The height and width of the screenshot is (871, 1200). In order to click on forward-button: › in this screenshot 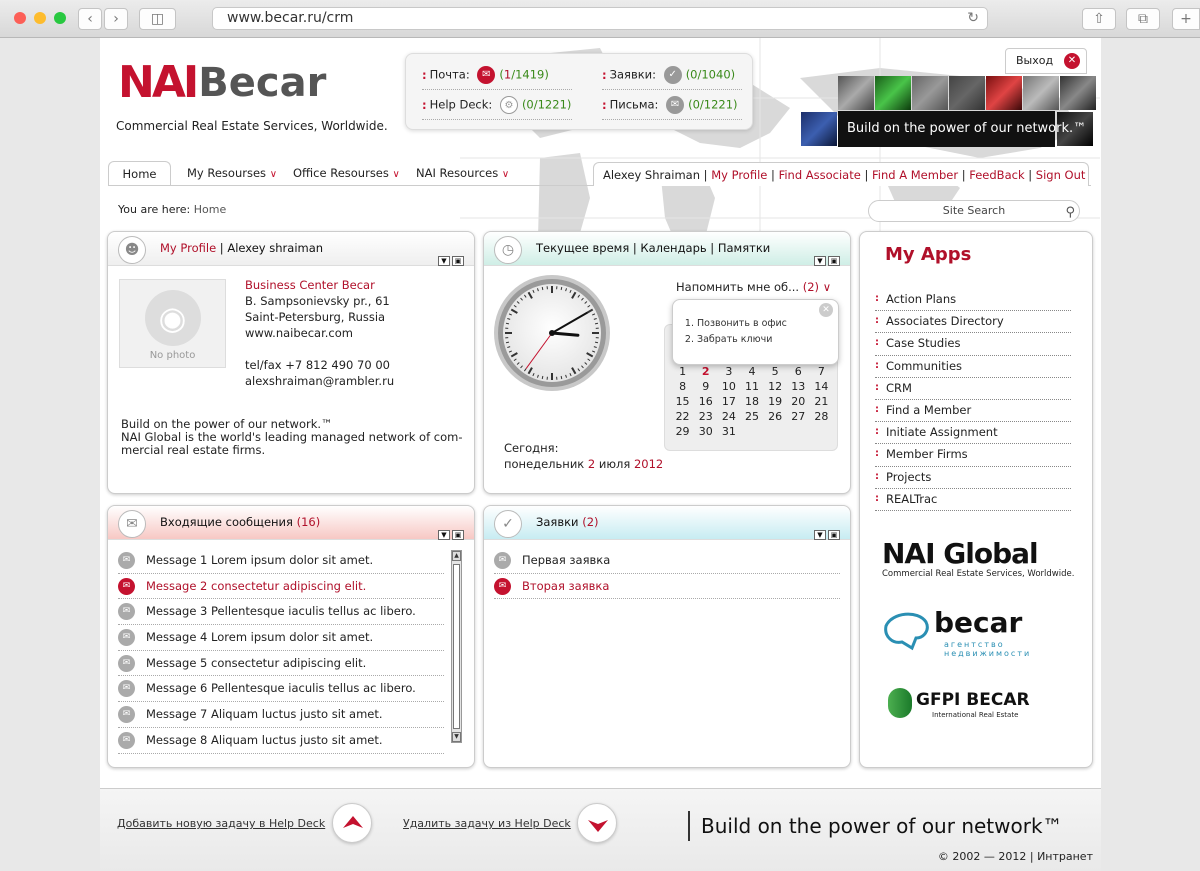, I will do `click(116, 19)`.